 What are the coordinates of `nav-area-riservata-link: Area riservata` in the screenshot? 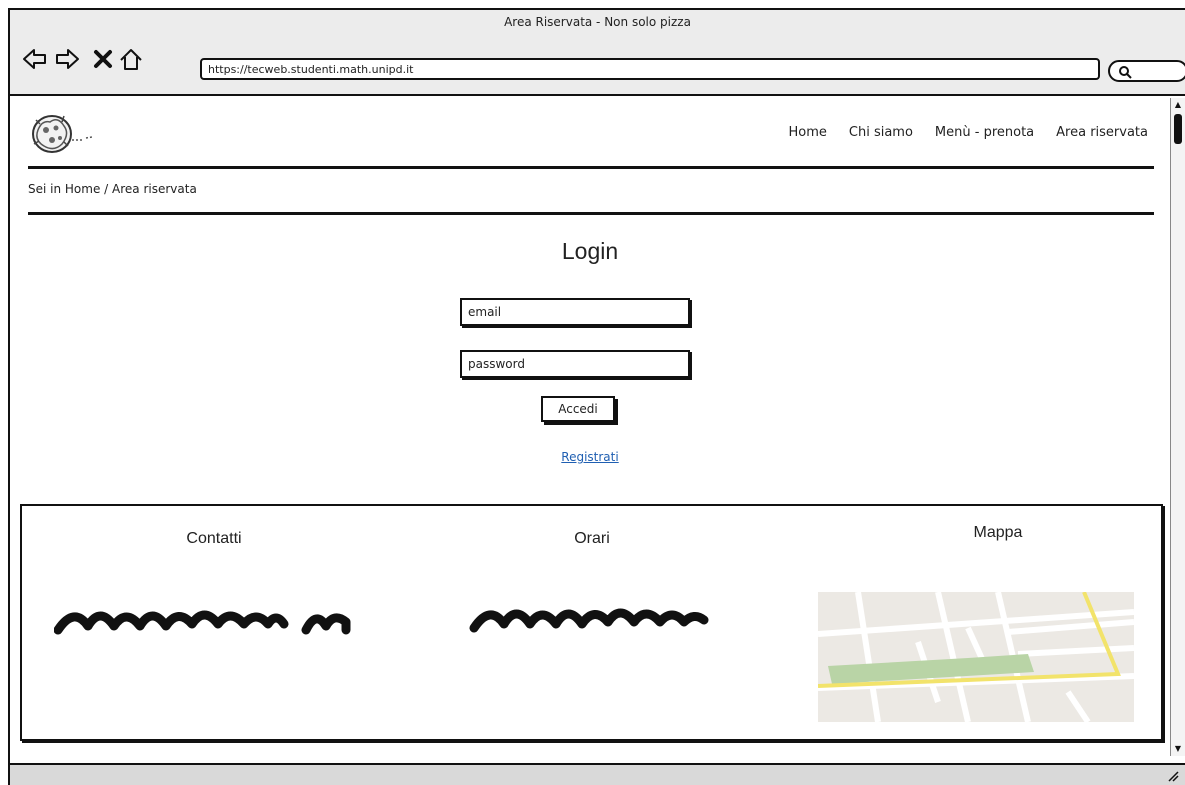 It's located at (1102, 132).